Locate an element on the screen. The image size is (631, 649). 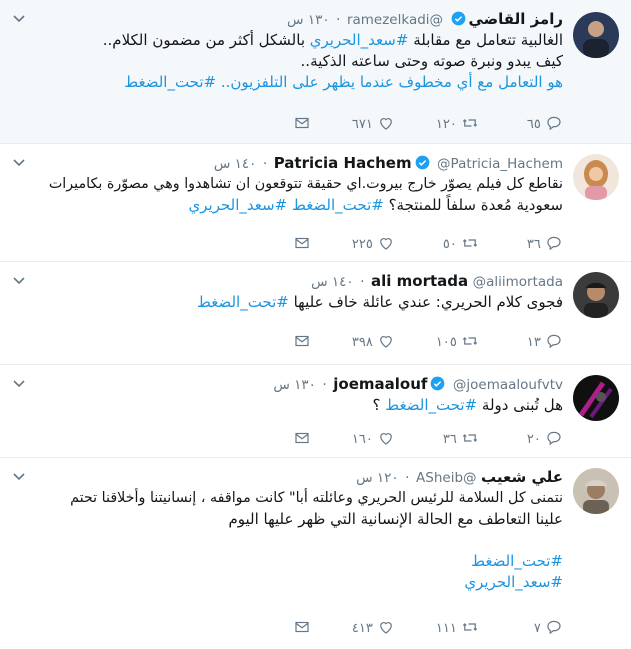
reply-button: ٢٠ is located at coordinates (542, 439).